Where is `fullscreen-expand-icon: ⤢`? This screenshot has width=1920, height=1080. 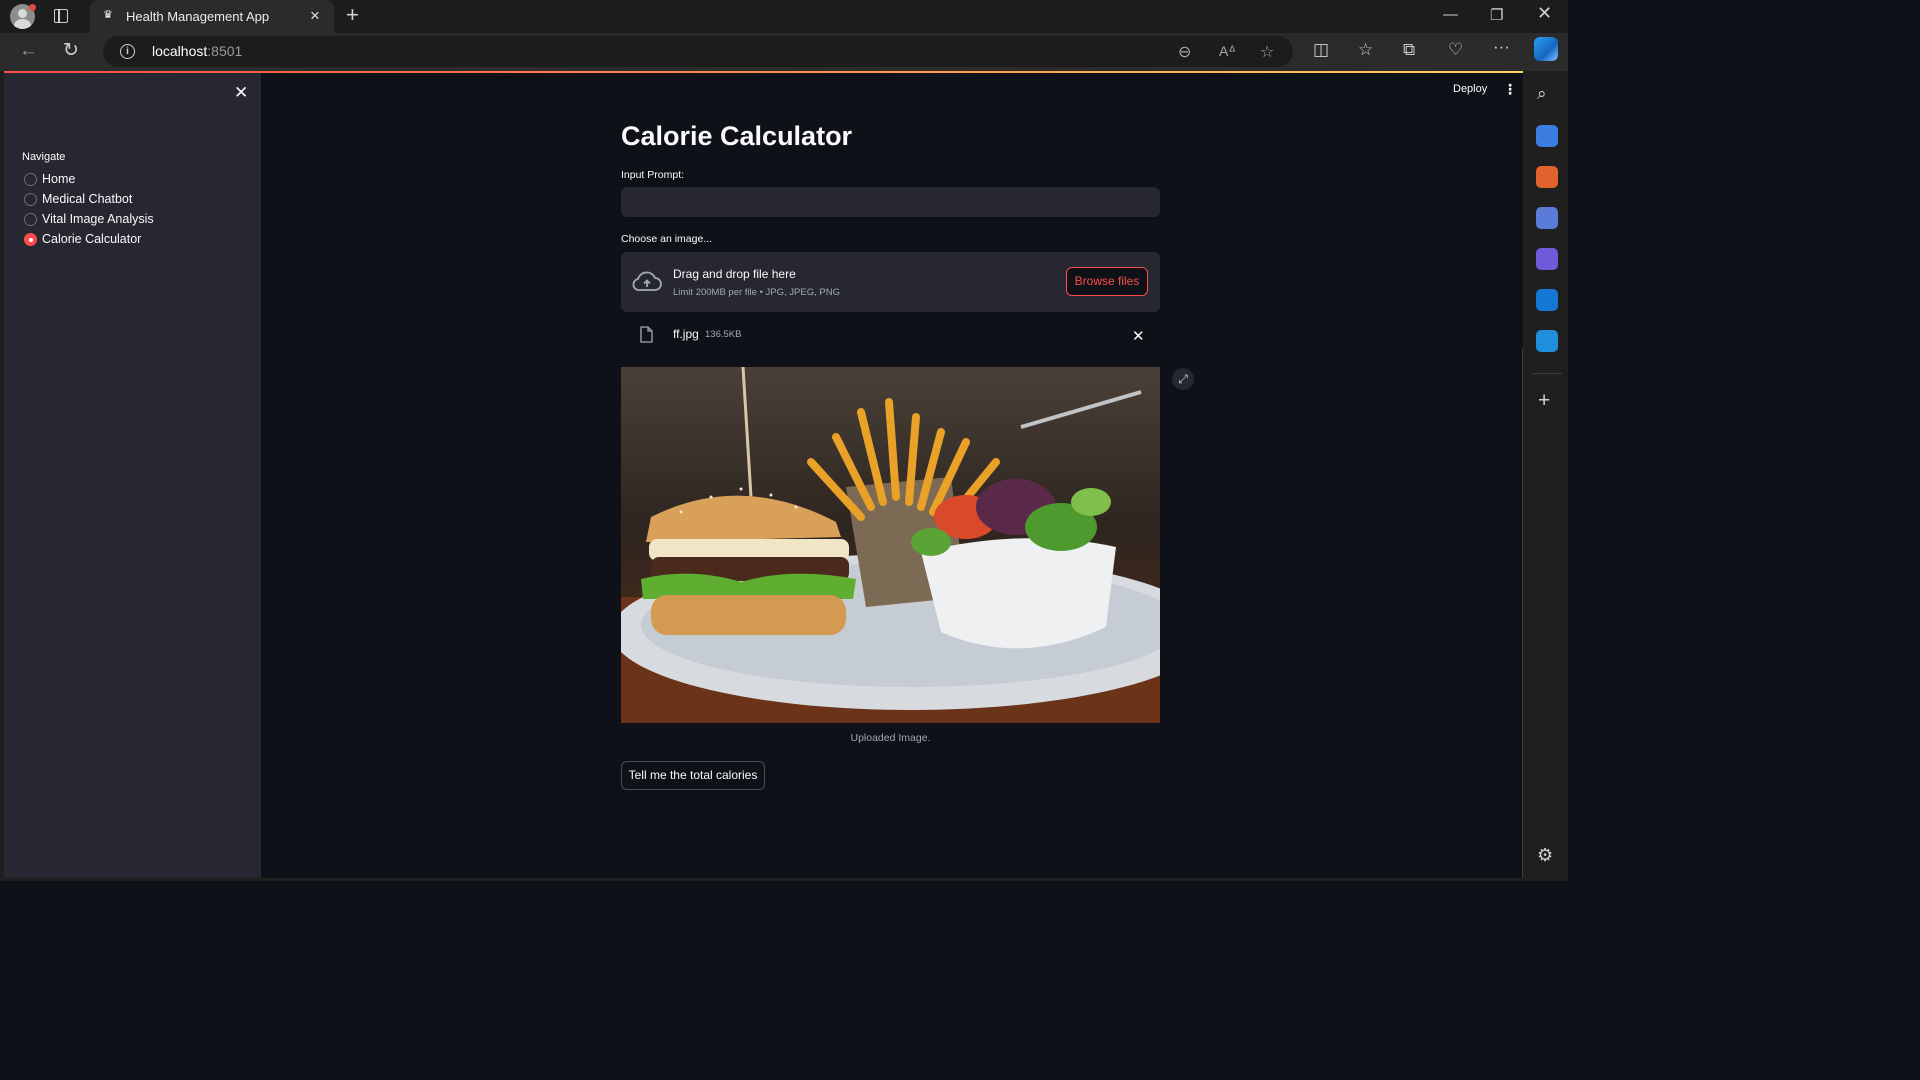
fullscreen-expand-icon: ⤢ is located at coordinates (1183, 379).